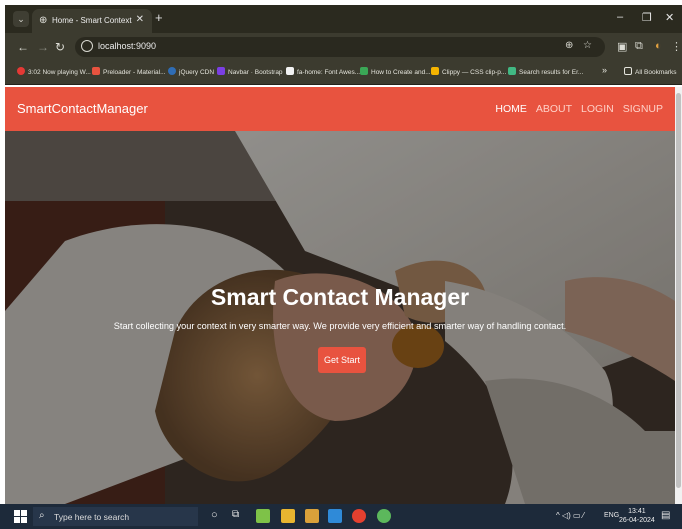 The image size is (682, 529). What do you see at coordinates (172, 71) in the screenshot?
I see `jquery-icon` at bounding box center [172, 71].